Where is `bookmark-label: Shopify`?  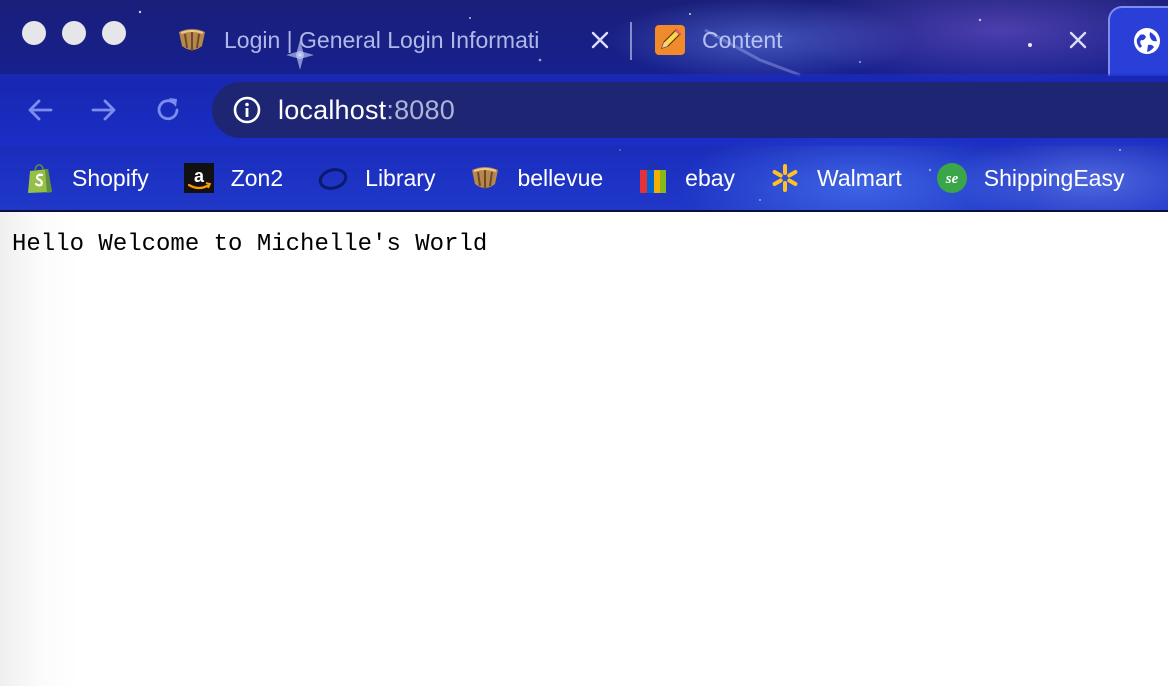 bookmark-label: Shopify is located at coordinates (110, 177).